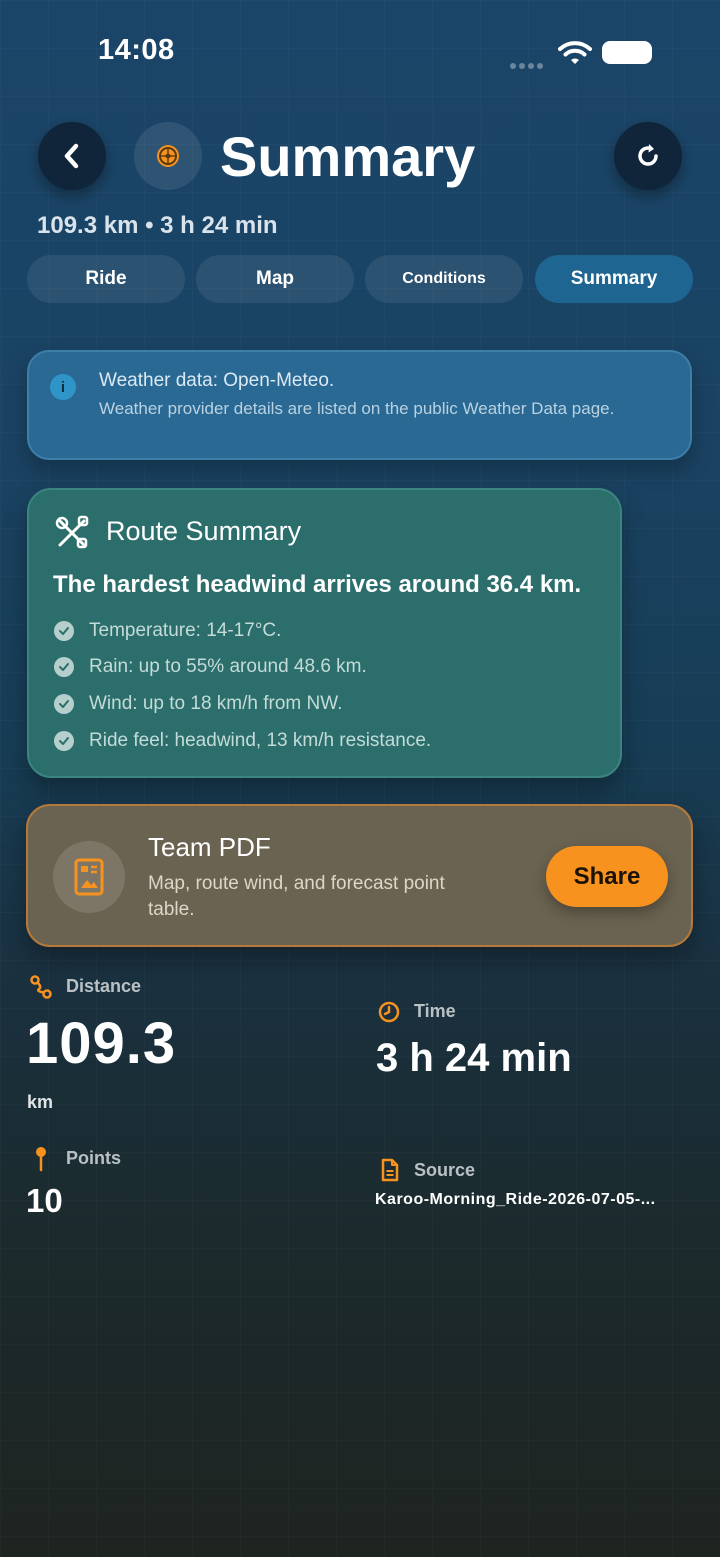  I want to click on app-logo, so click(168, 156).